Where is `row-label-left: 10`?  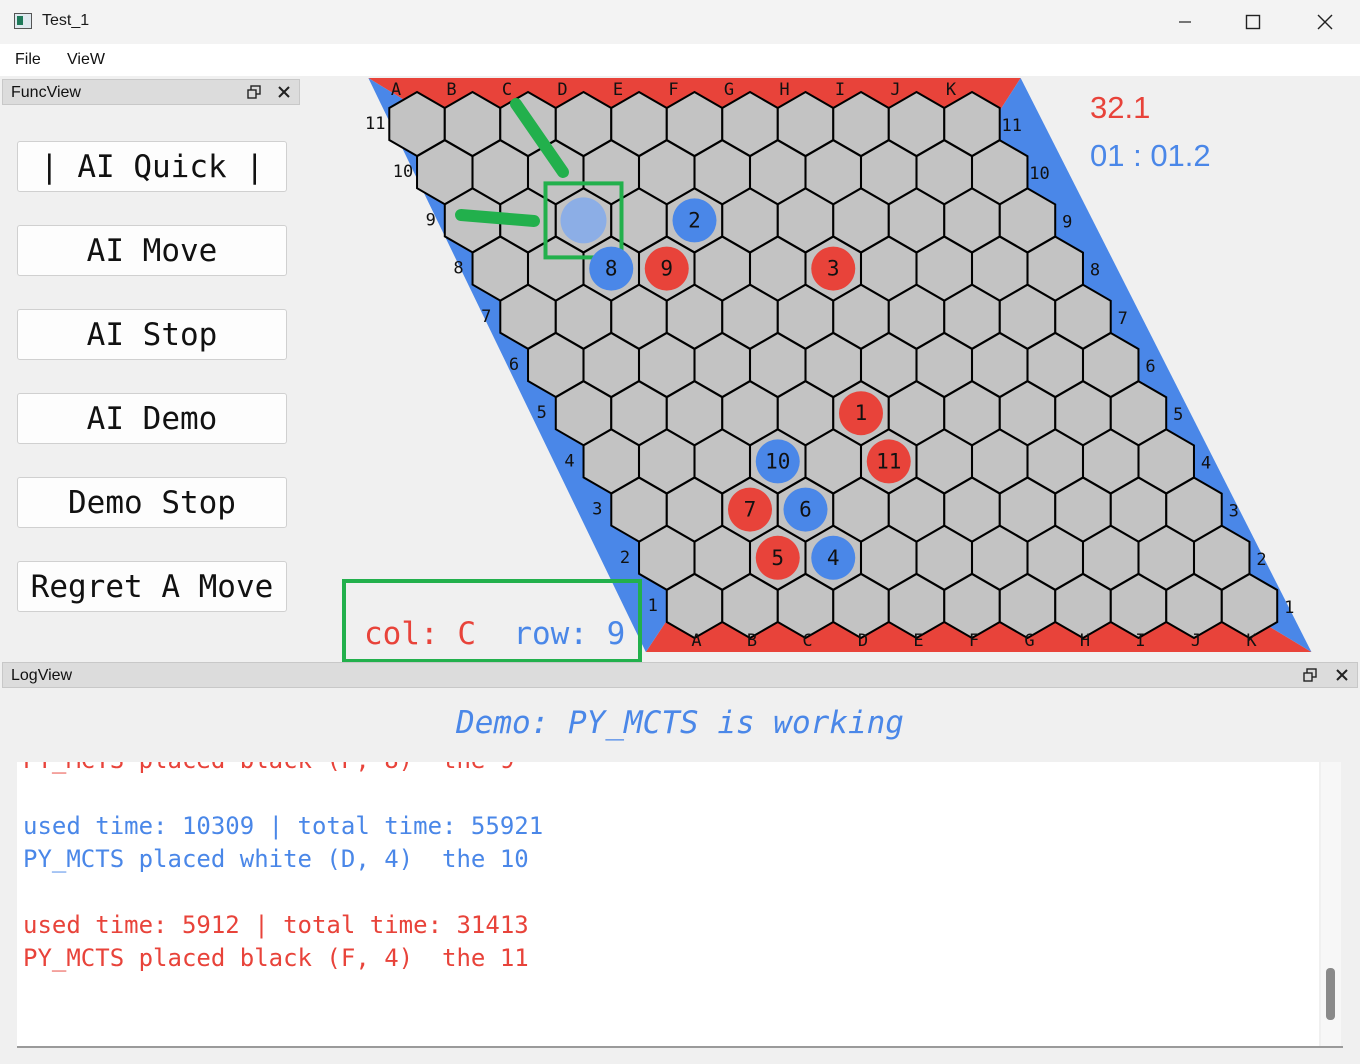
row-label-left: 10 is located at coordinates (403, 172).